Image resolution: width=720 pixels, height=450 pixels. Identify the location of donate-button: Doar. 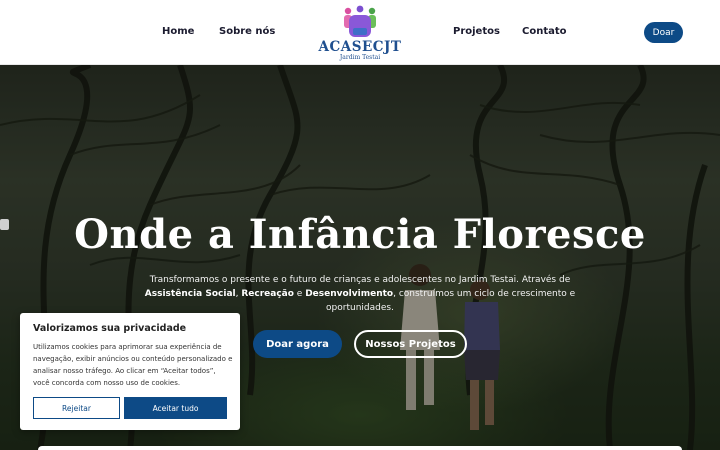
(663, 32).